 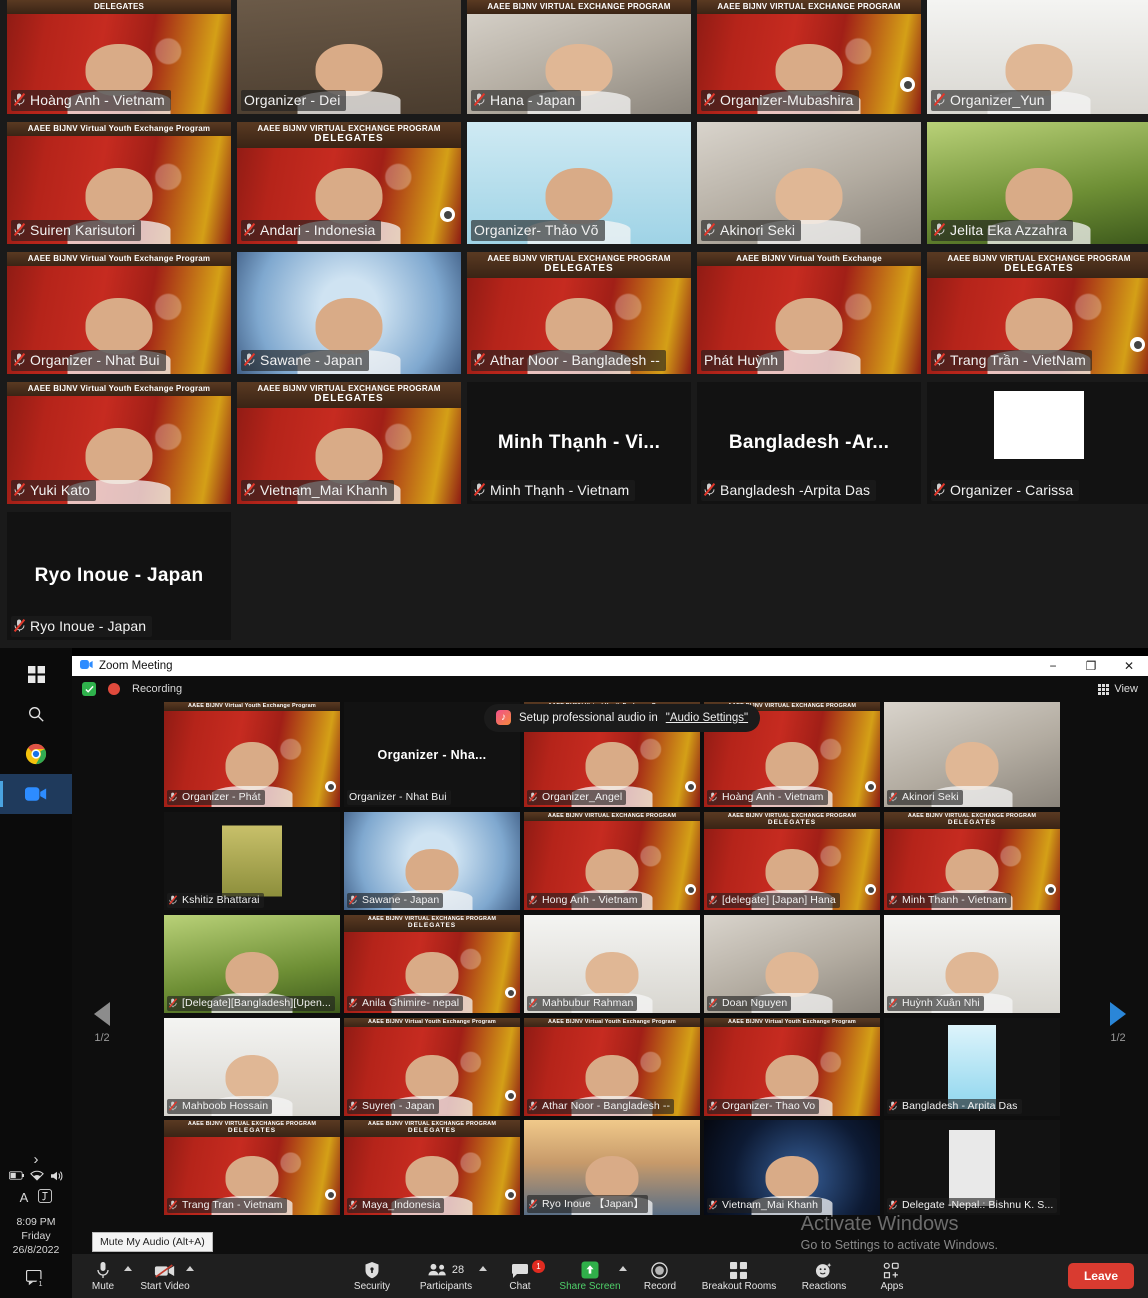 What do you see at coordinates (36, 674) in the screenshot?
I see `start-button` at bounding box center [36, 674].